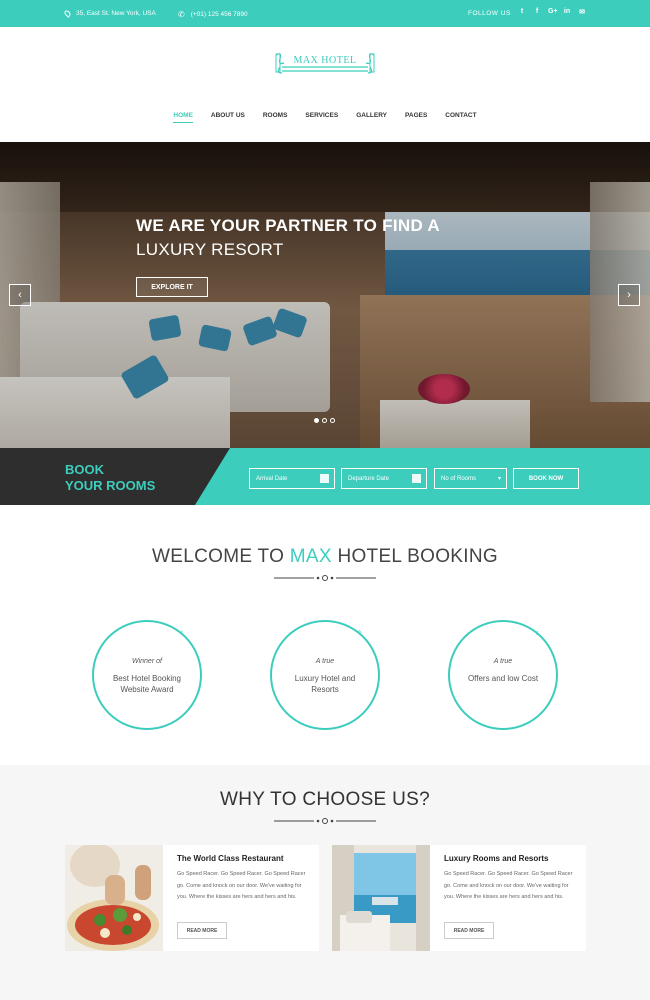 The height and width of the screenshot is (1000, 650). Describe the element at coordinates (522, 12) in the screenshot. I see `twitter-icon: t` at that location.